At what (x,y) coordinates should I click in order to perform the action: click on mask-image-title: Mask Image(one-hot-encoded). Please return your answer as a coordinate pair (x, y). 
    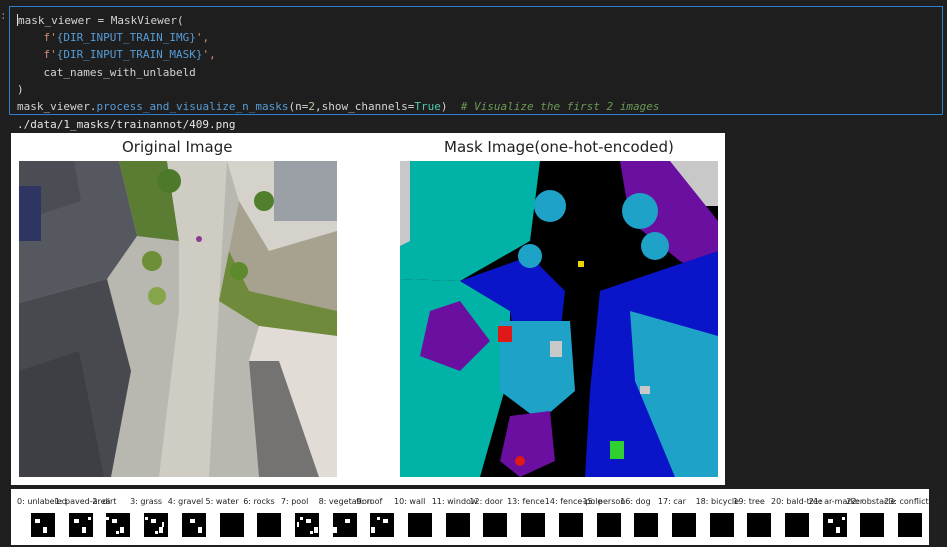
    Looking at the image, I should click on (559, 147).